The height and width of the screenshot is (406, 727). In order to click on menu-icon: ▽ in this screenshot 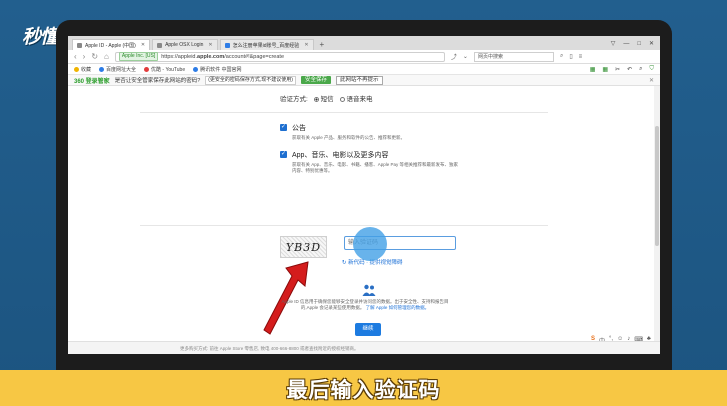, I will do `click(613, 44)`.